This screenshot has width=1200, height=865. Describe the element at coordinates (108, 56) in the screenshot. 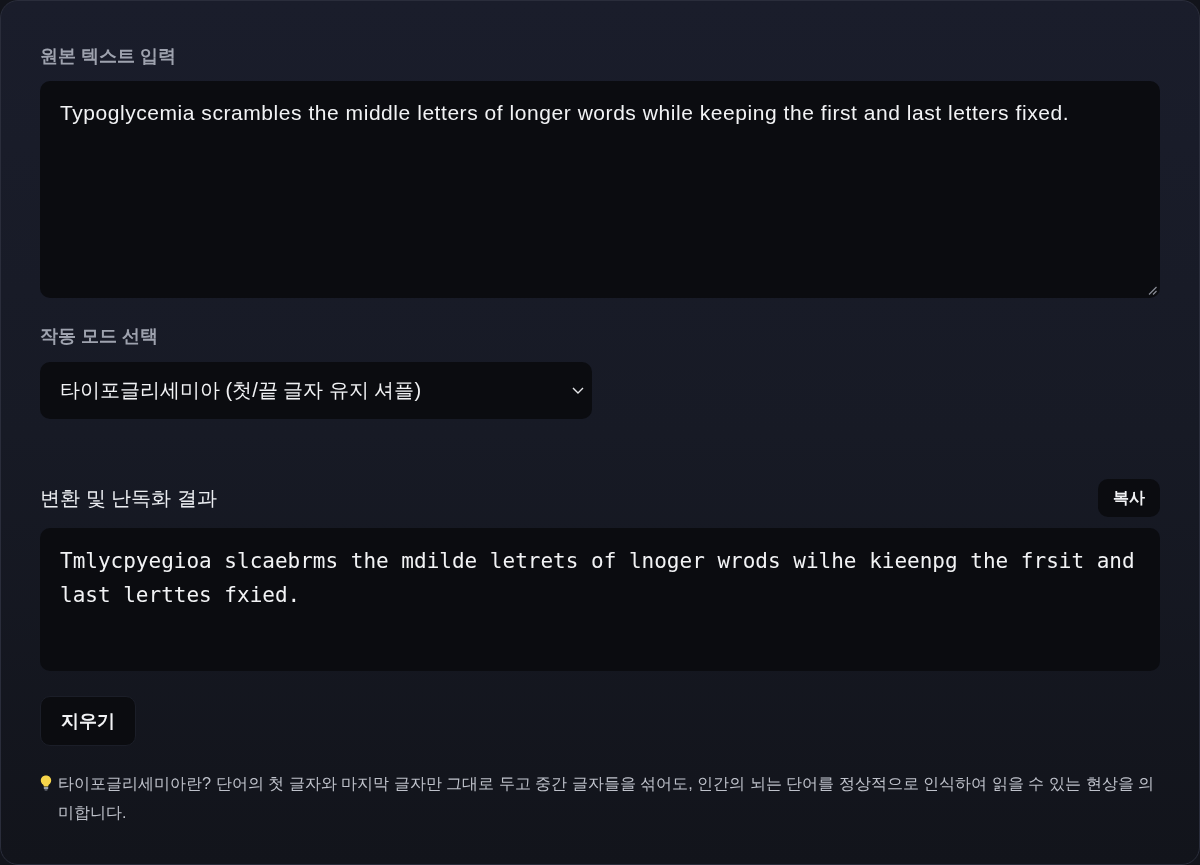

I see `field-label: 원본 텍스트 입력` at that location.